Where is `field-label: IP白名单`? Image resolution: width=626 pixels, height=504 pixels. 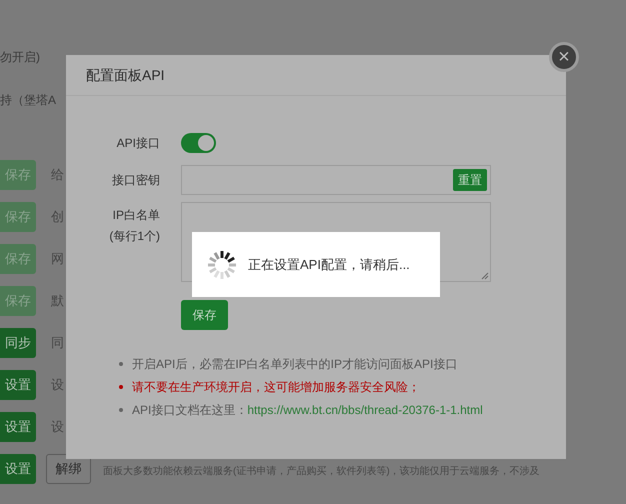
field-label: IP白名单 is located at coordinates (136, 215).